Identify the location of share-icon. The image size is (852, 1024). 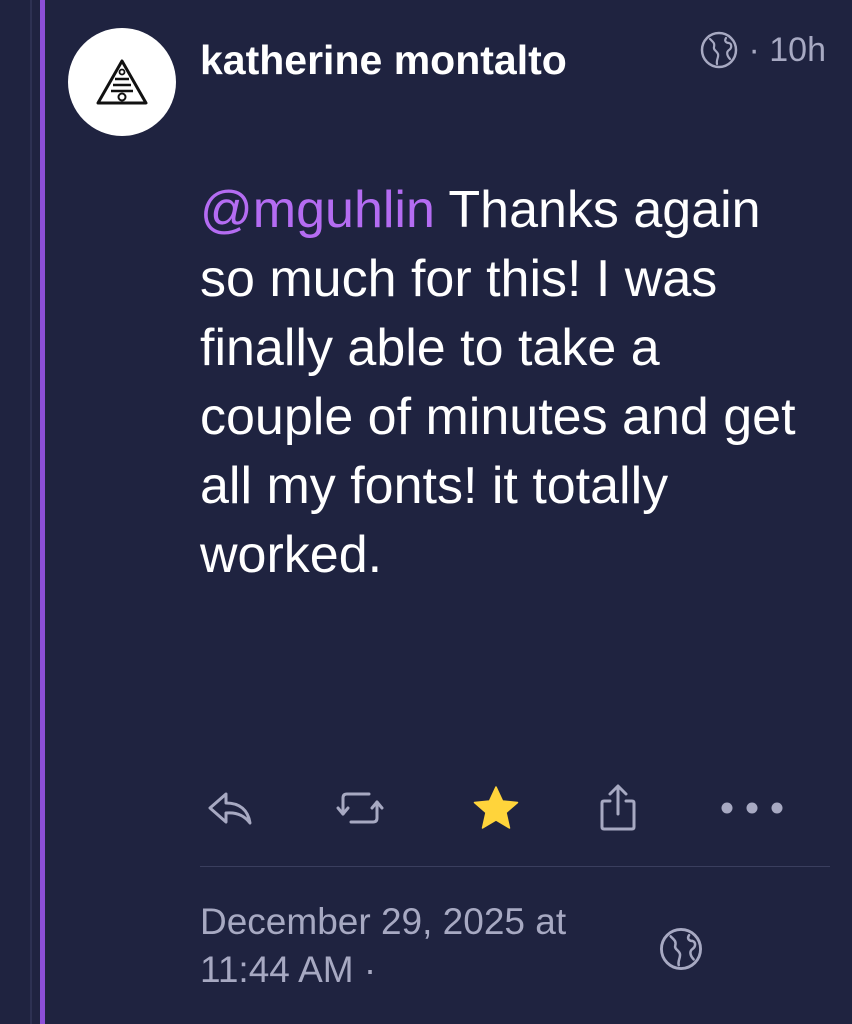
(618, 807).